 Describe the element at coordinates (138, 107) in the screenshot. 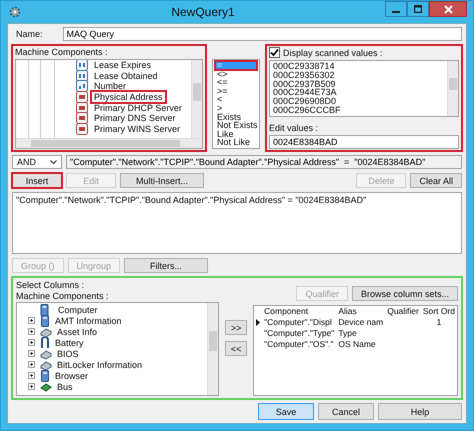

I see `tree-item: Primary DHCP Server` at that location.